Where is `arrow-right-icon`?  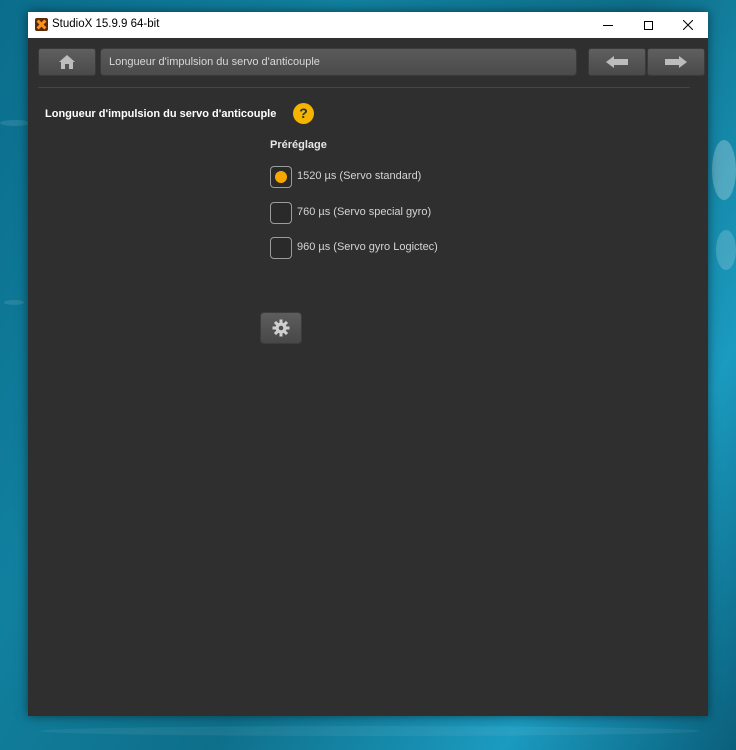
arrow-right-icon is located at coordinates (676, 62).